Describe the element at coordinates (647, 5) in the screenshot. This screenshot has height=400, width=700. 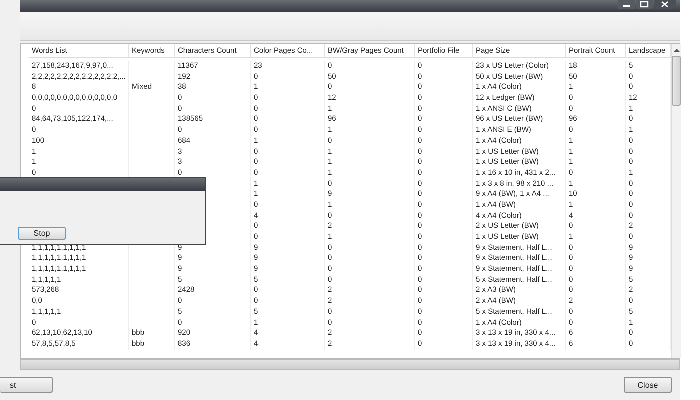
I see `window-controls-icon` at that location.